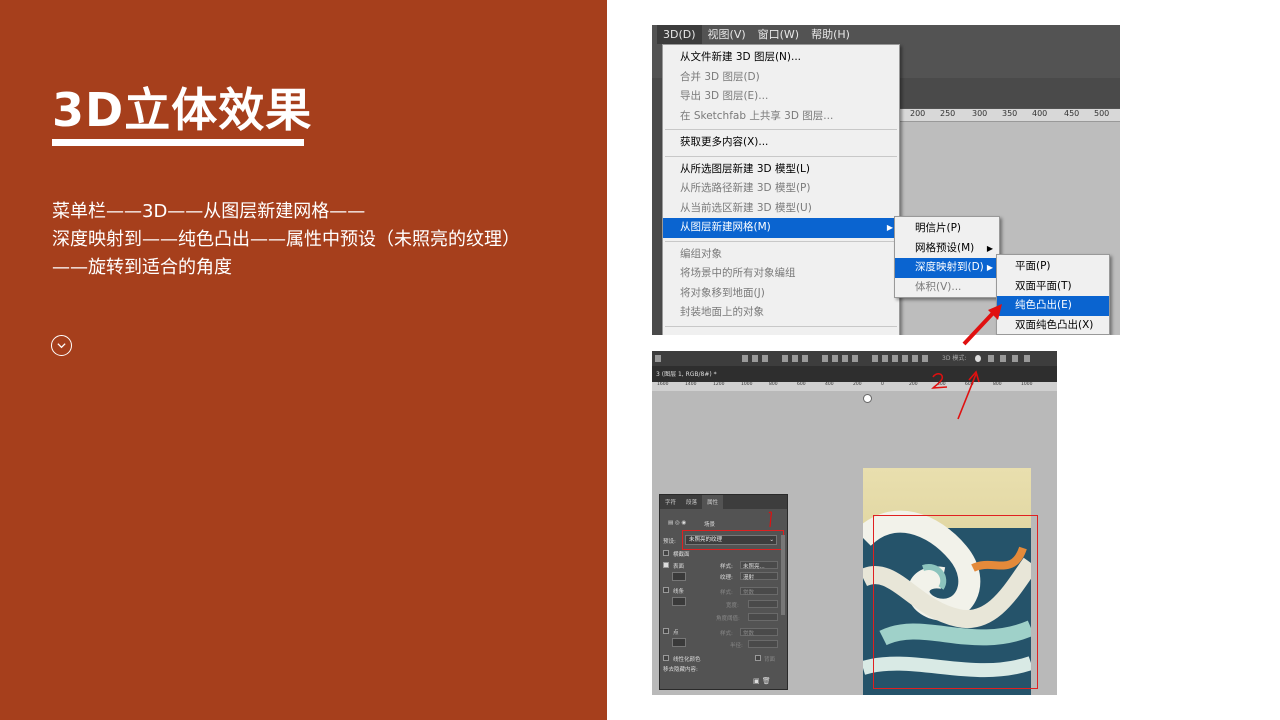  I want to click on menu-item-new-3d-from-path: 从所选路径新建 3D 模型(P), so click(781, 189).